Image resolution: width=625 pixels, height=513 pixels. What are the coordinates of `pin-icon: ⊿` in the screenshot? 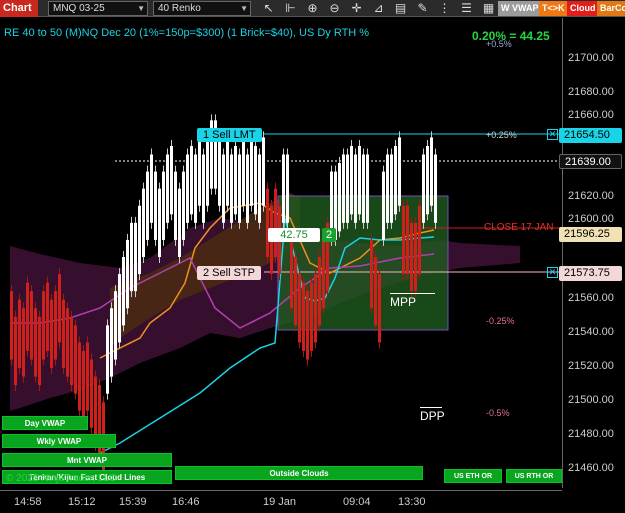 It's located at (378, 8).